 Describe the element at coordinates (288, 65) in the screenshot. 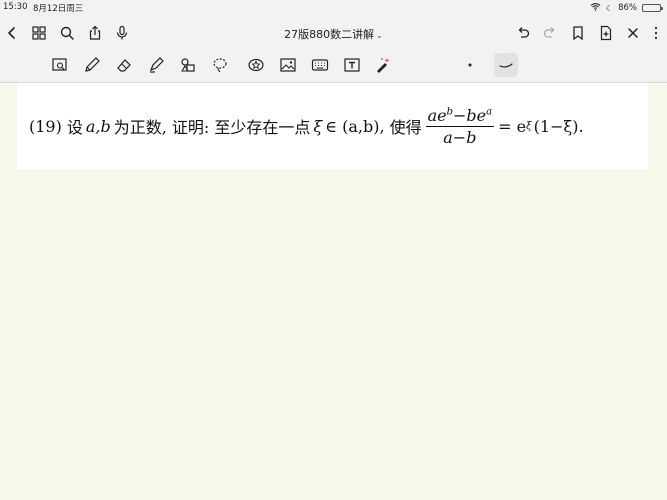

I see `image-icon` at that location.